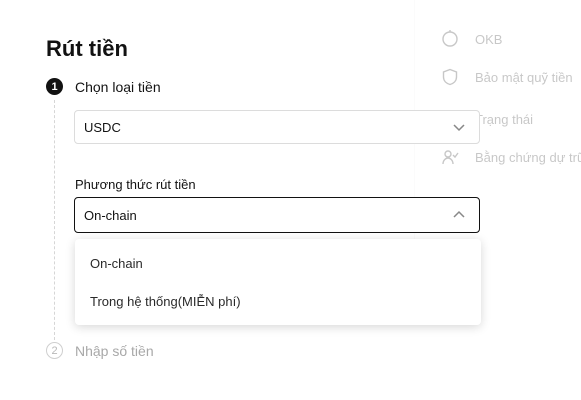 Image resolution: width=581 pixels, height=400 pixels. I want to click on withdraw-method-value: On-chain, so click(110, 215).